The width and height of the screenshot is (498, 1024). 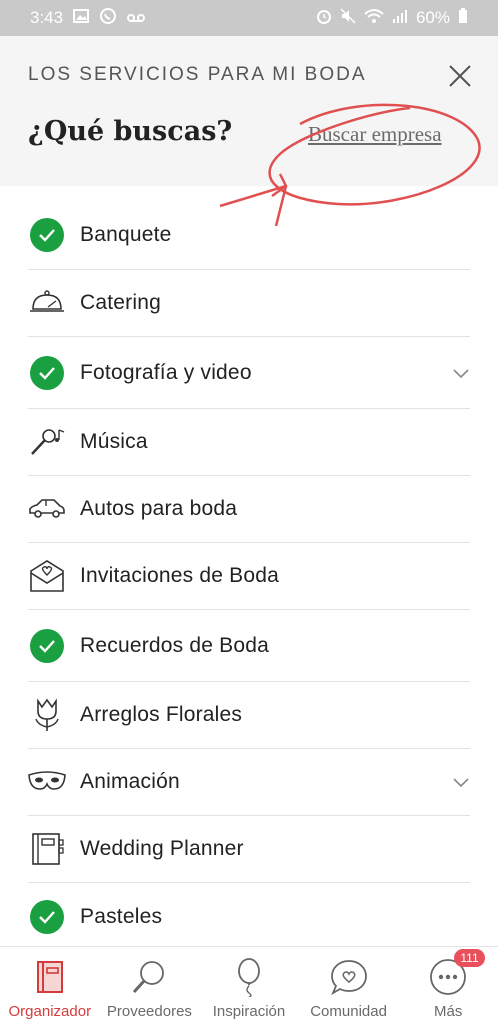 I want to click on nav-label: Comunidad, so click(x=348, y=1011).